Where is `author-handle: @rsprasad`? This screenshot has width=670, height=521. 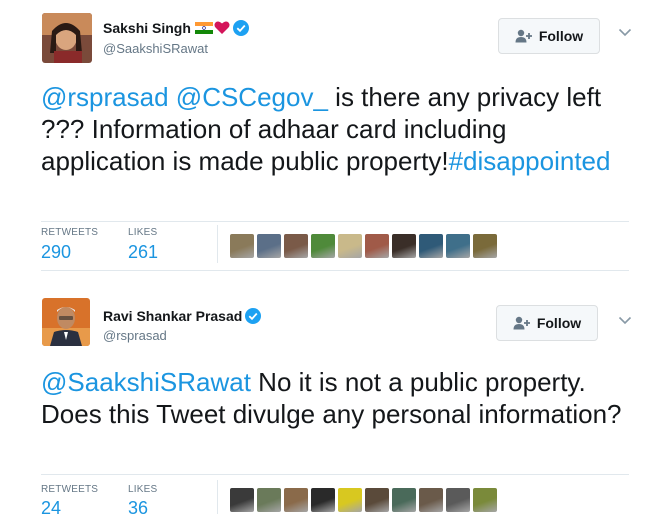 author-handle: @rsprasad is located at coordinates (135, 335).